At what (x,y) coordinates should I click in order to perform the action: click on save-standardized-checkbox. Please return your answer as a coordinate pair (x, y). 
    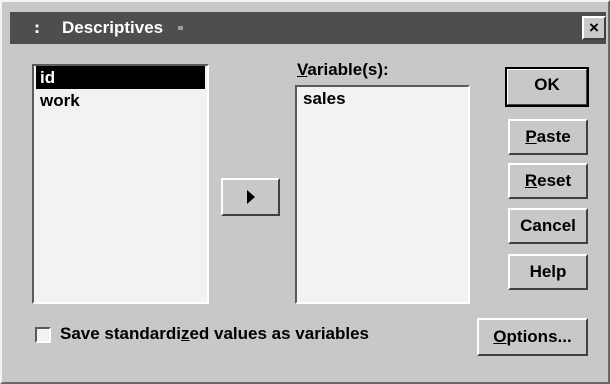
    Looking at the image, I should click on (43, 335).